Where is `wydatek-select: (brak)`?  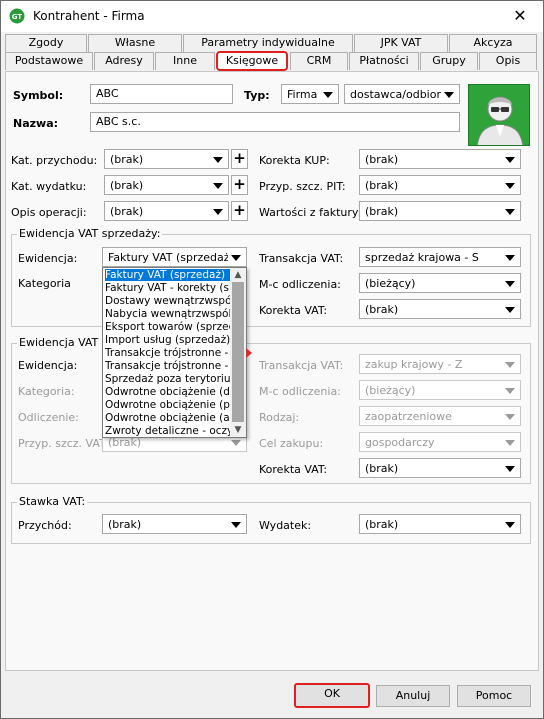 wydatek-select: (brak) is located at coordinates (440, 524).